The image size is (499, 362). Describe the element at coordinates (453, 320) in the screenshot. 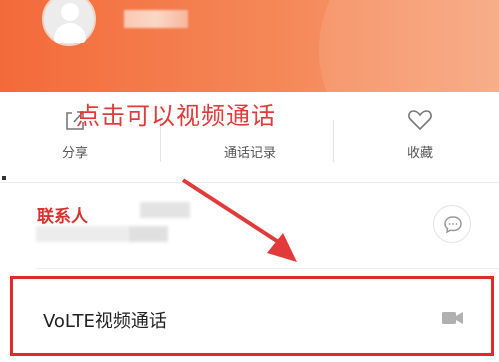

I see `video-camera-icon` at that location.